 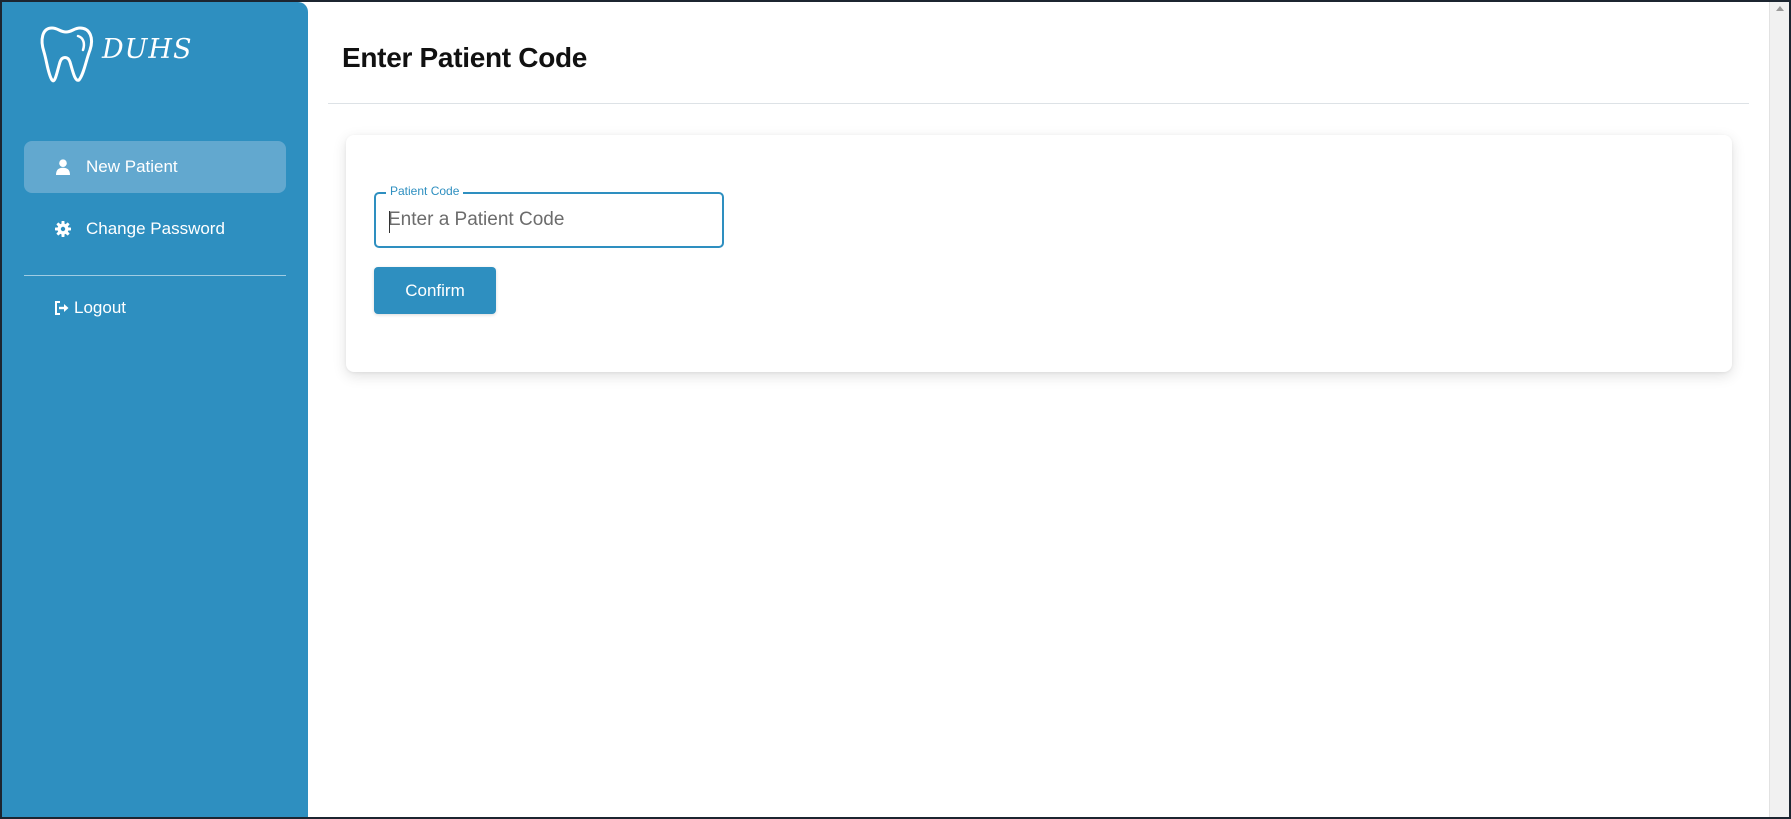 I want to click on sidebar-divider, so click(x=155, y=275).